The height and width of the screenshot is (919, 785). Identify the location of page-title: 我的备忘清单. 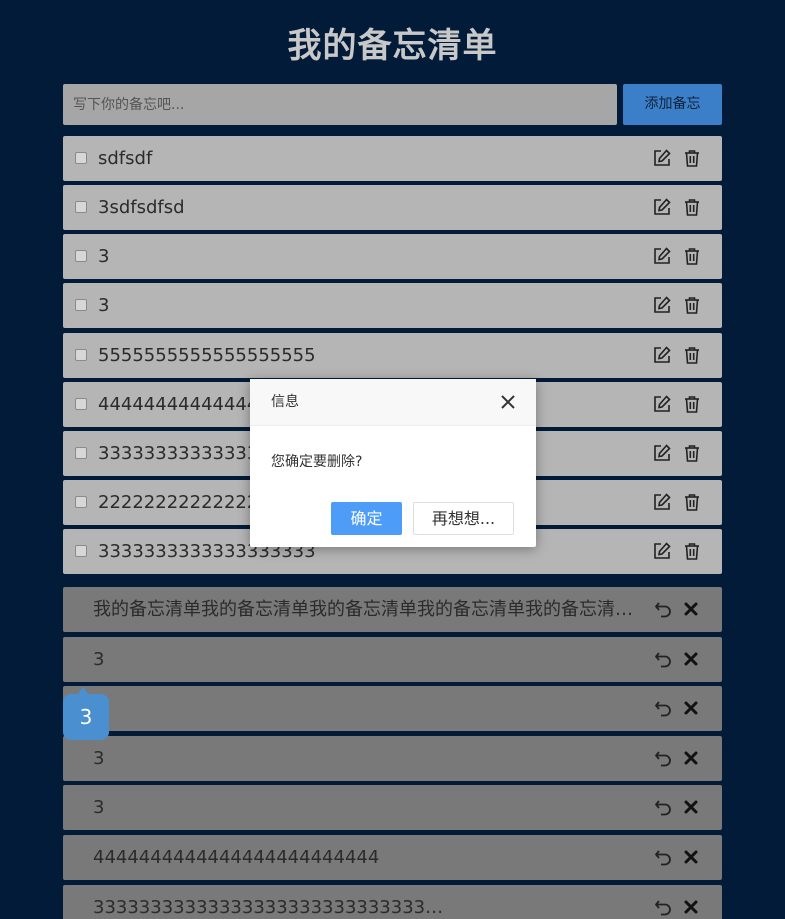
(392, 46).